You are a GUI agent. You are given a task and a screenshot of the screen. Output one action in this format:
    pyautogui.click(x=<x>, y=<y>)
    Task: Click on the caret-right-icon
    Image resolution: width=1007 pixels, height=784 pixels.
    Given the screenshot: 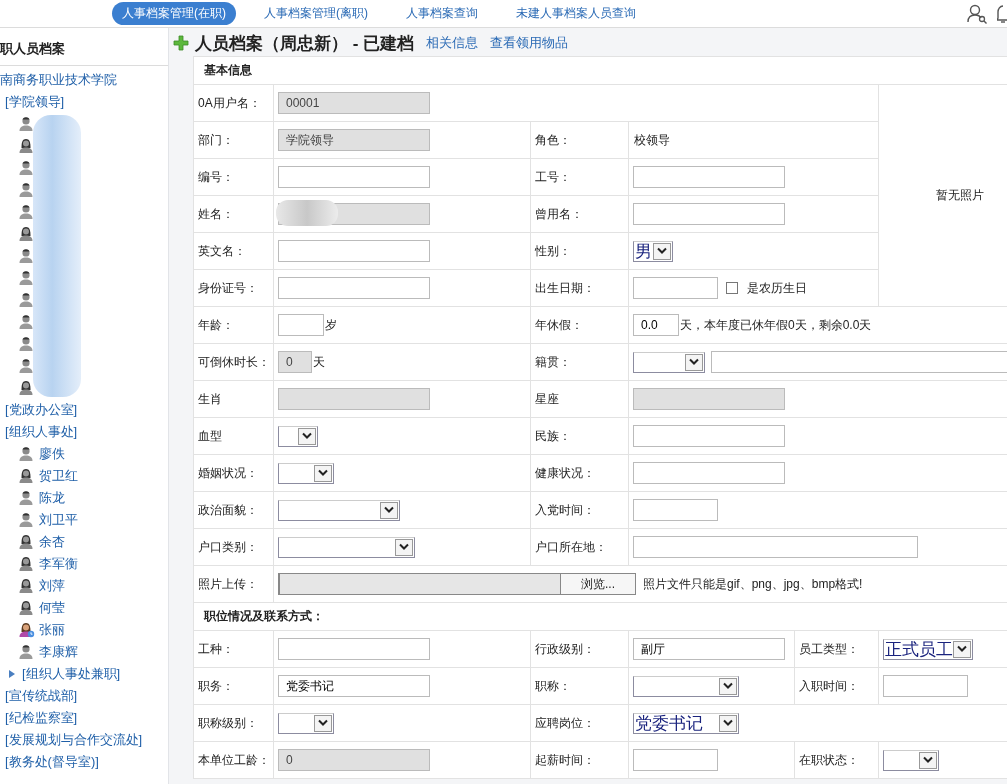 What is the action you would take?
    pyautogui.click(x=12, y=674)
    